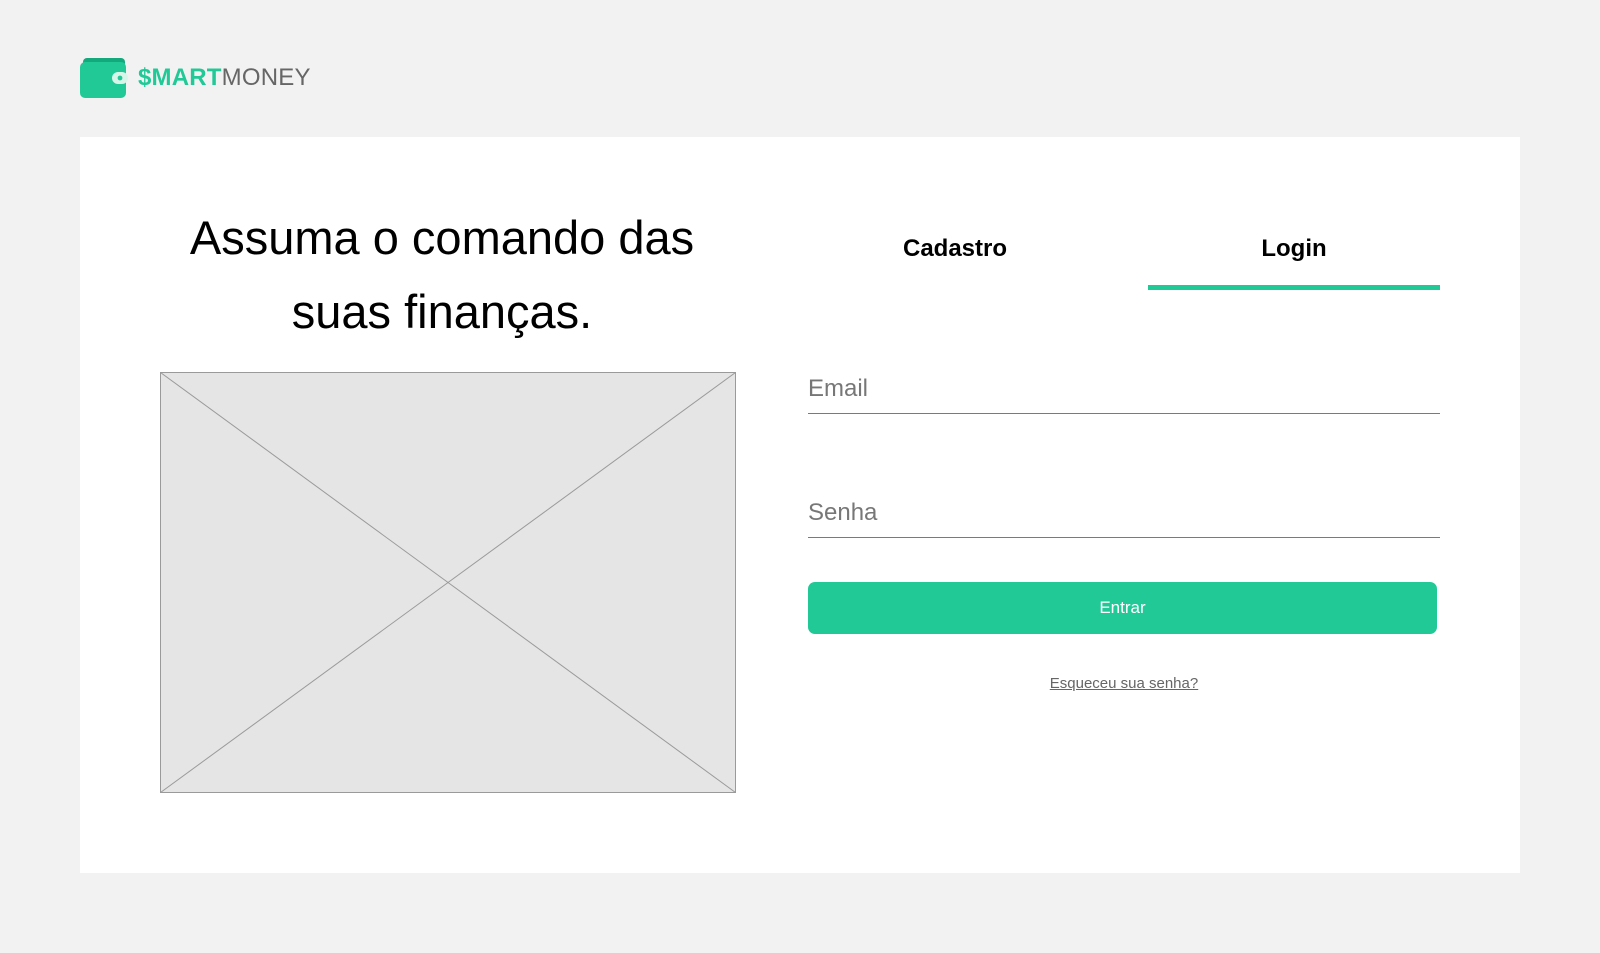  I want to click on forgot-password-link: Esqueceu sua senha?, so click(1124, 683).